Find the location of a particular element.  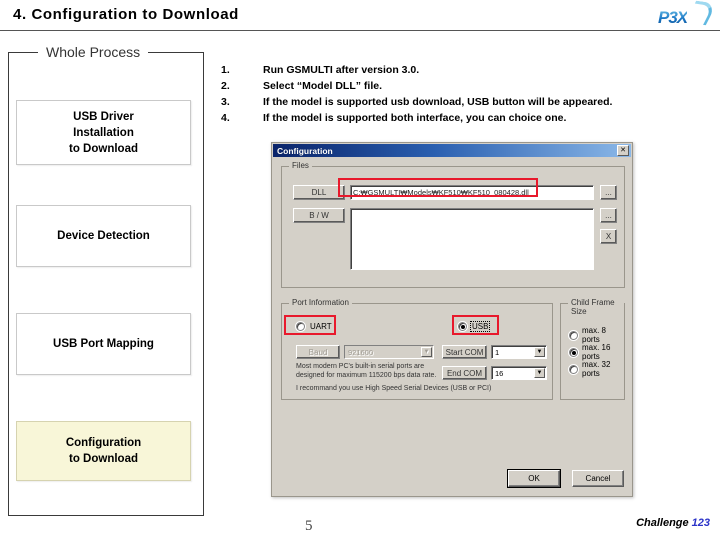

instruction-text: Select “Model DLL” file. is located at coordinates (323, 86).